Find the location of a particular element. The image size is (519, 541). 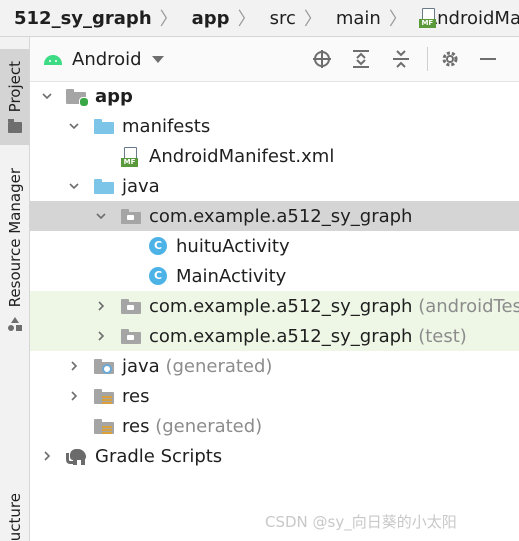

minimize-icon is located at coordinates (488, 59).